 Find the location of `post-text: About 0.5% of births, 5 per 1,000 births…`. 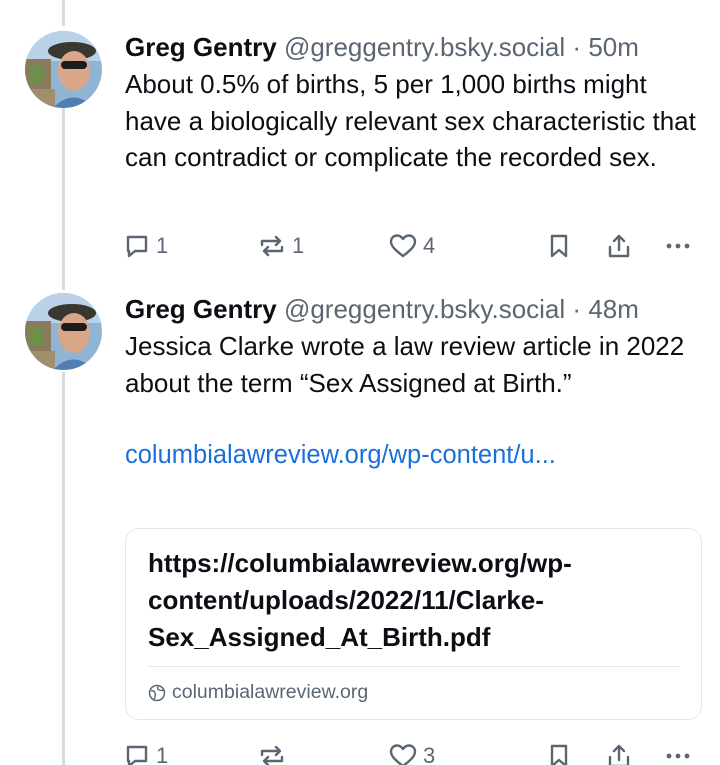

post-text: About 0.5% of births, 5 per 1,000 births… is located at coordinates (410, 120).